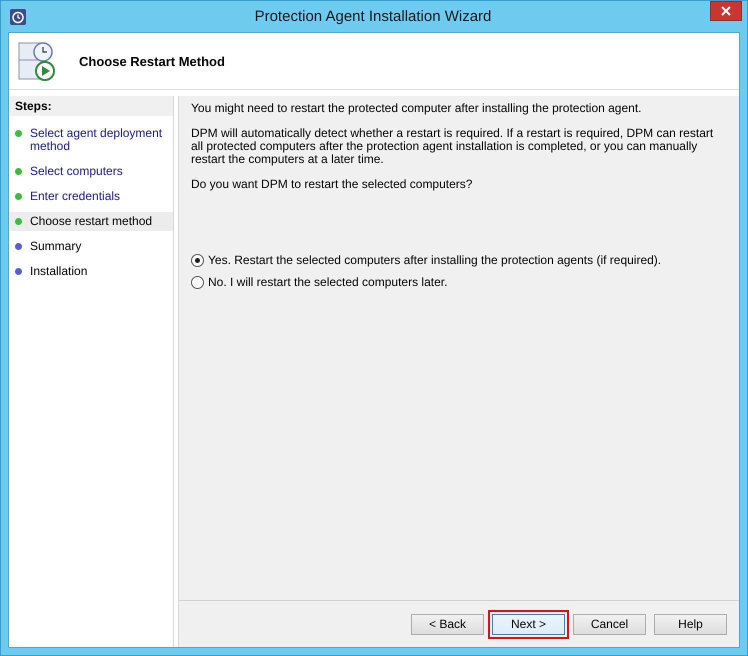 This screenshot has height=656, width=748. What do you see at coordinates (56, 246) in the screenshot?
I see `step-label: Summary` at bounding box center [56, 246].